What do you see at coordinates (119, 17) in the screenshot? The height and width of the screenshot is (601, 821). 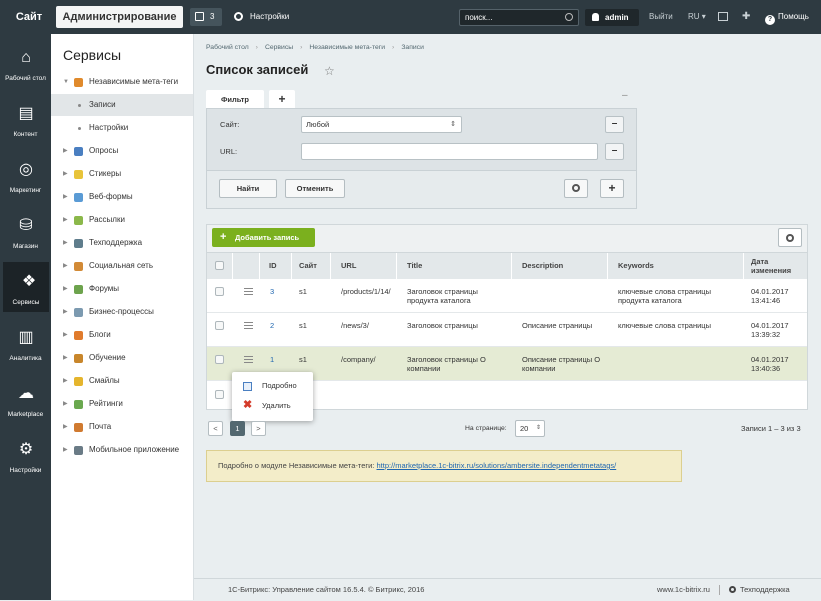 I see `admin-tab: Администрирование` at bounding box center [119, 17].